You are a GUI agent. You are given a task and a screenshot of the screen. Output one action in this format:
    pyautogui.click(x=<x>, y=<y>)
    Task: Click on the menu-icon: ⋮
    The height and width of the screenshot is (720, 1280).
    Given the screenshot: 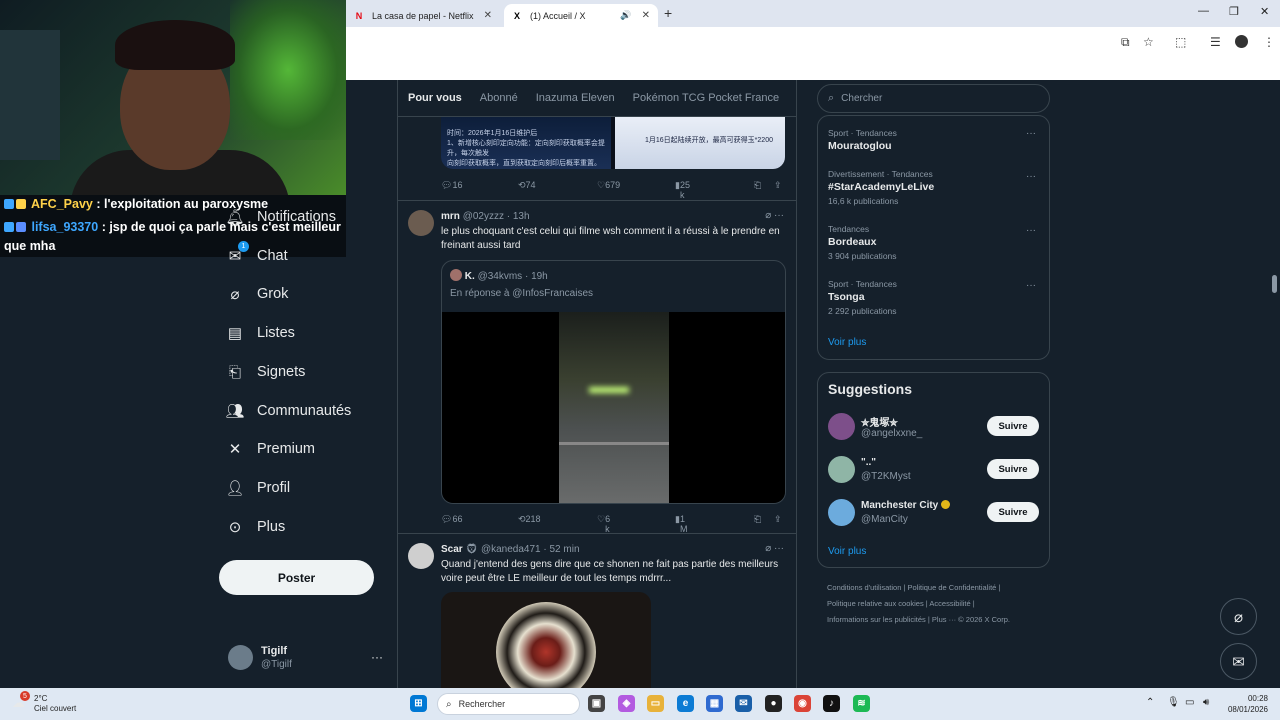 What is the action you would take?
    pyautogui.click(x=1269, y=42)
    